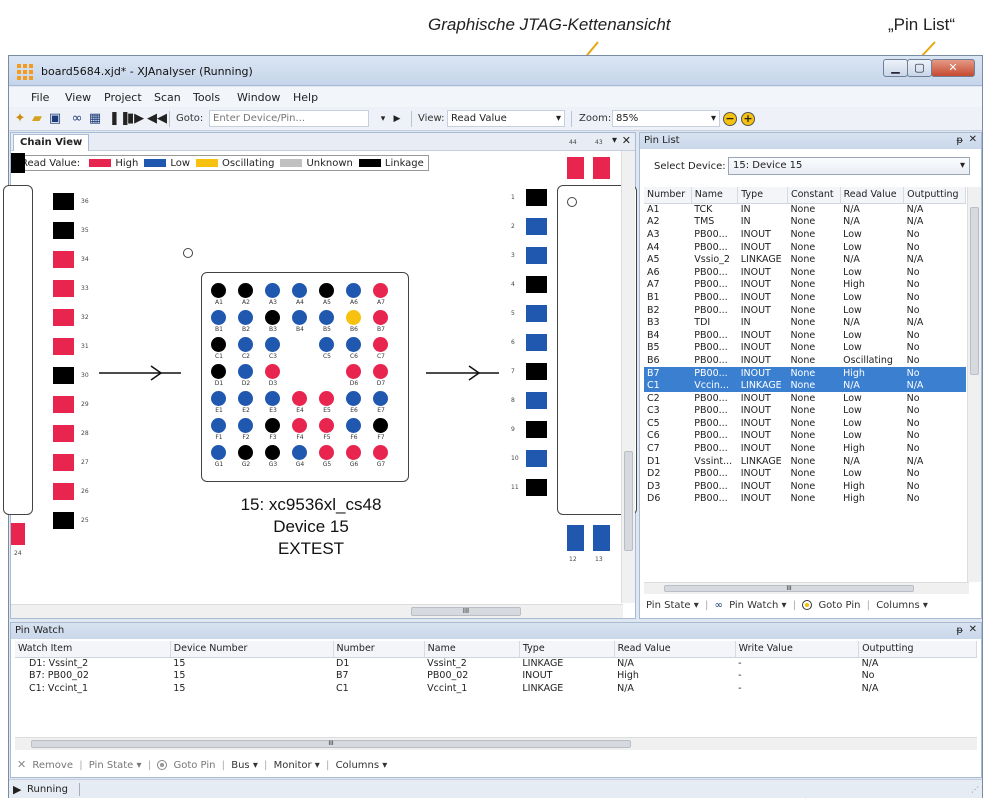  I want to click on resize-grip-icon: ⋰, so click(975, 789).